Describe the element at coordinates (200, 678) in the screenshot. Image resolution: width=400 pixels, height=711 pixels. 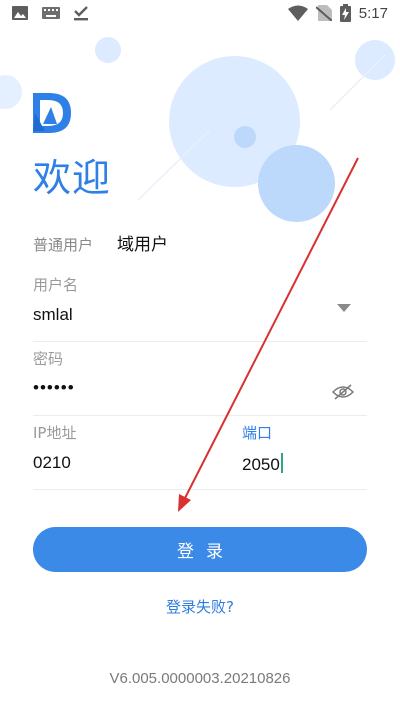
I see `version-text: V6.005.0000003.20210826` at that location.